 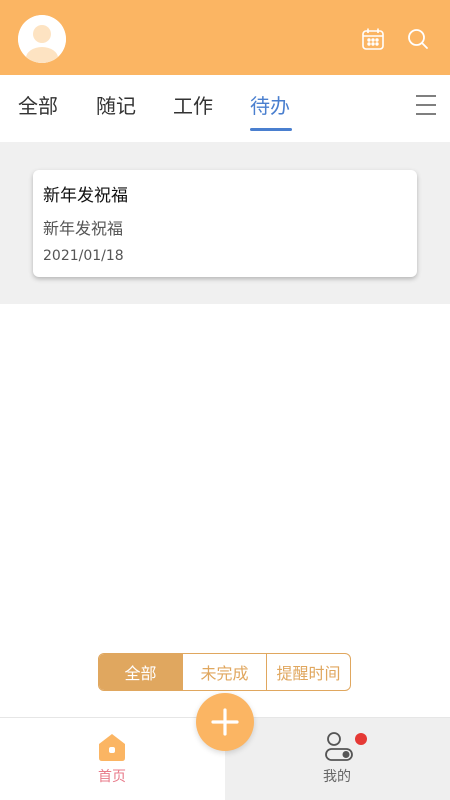 I want to click on tab-notes: 随记, so click(x=116, y=106).